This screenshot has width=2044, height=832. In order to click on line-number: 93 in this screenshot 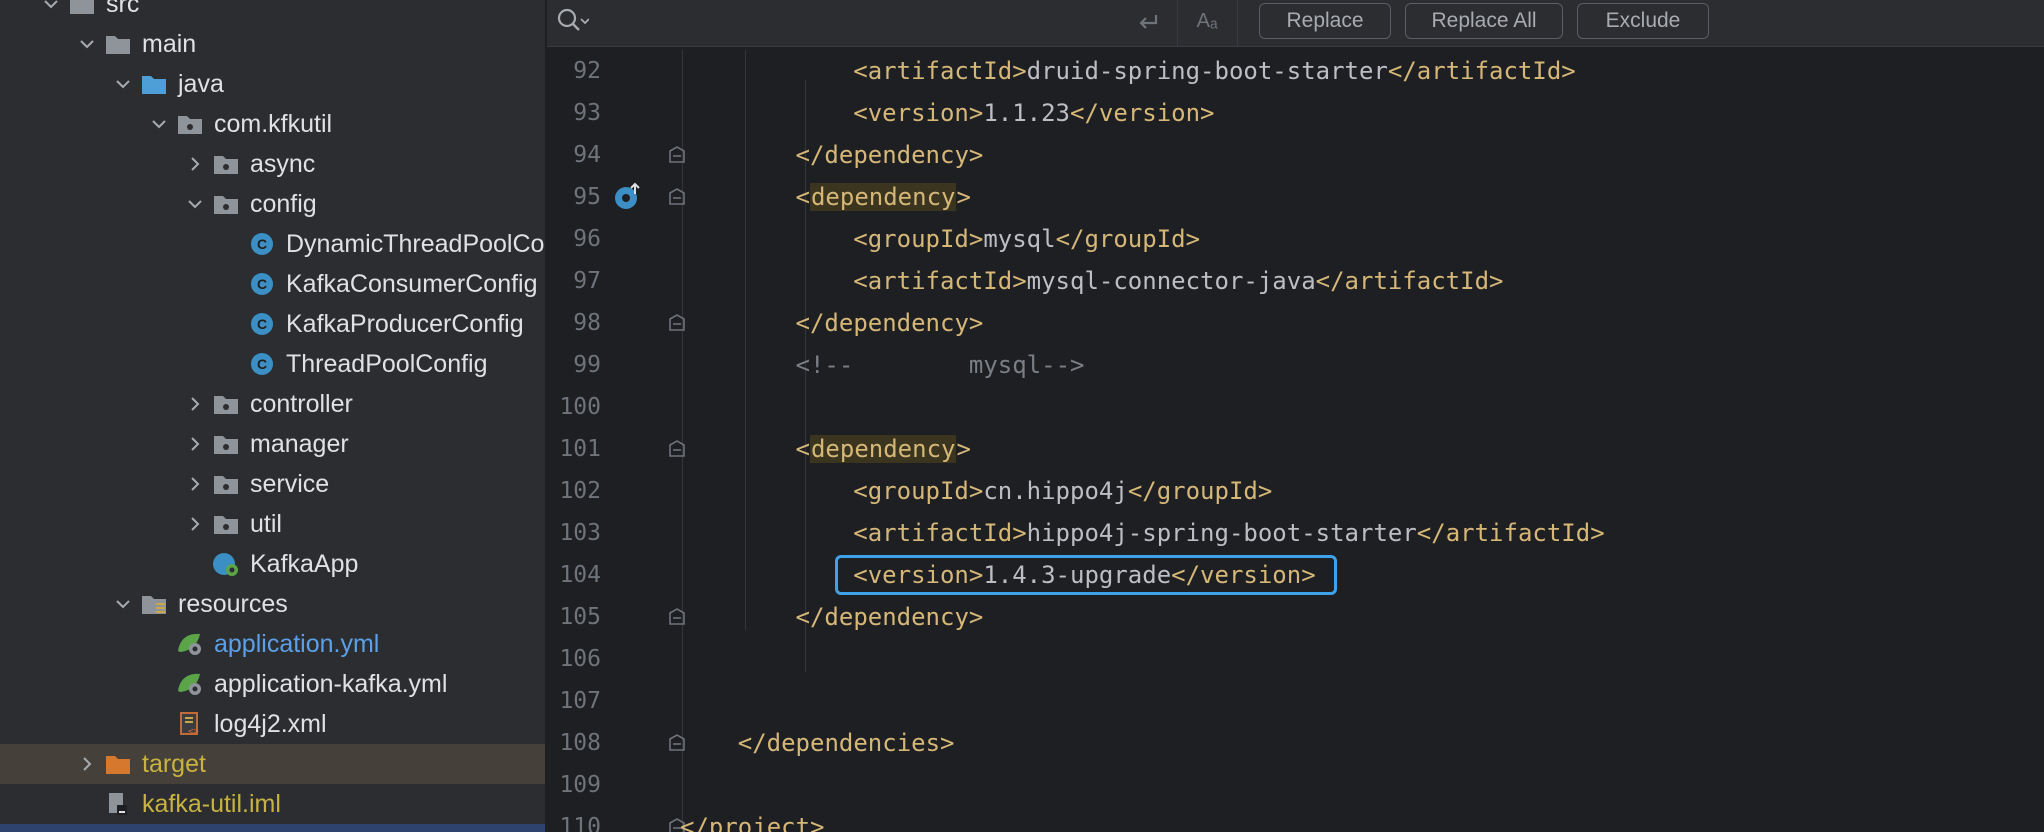, I will do `click(587, 113)`.